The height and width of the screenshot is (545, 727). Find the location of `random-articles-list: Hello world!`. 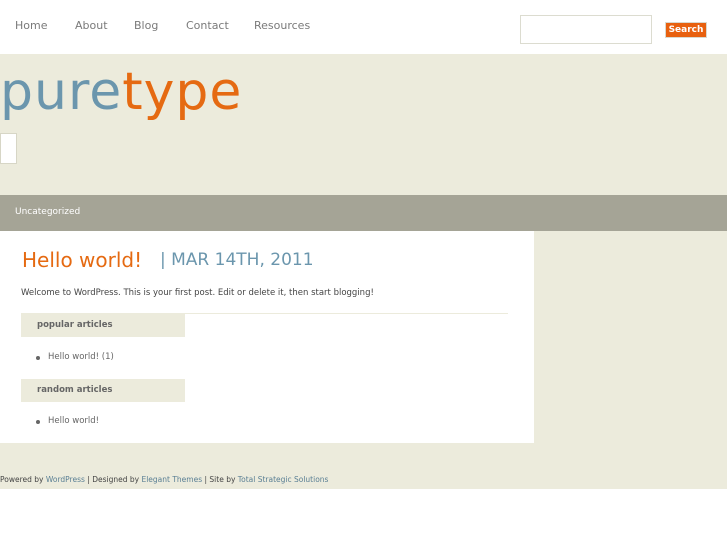

random-articles-list: Hello world! is located at coordinates (67, 421).